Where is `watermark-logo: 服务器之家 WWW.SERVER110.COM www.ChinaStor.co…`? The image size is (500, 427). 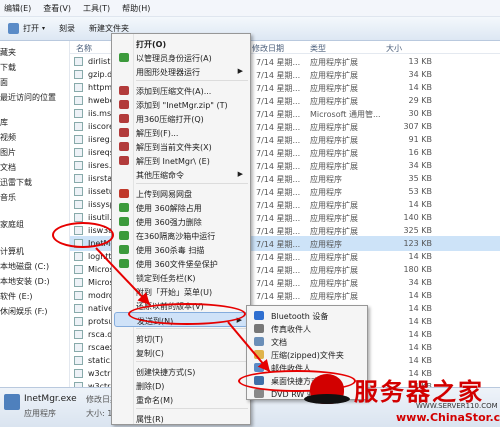 watermark-logo: 服务器之家 WWW.SERVER110.COM www.ChinaStor.co… is located at coordinates (399, 398).